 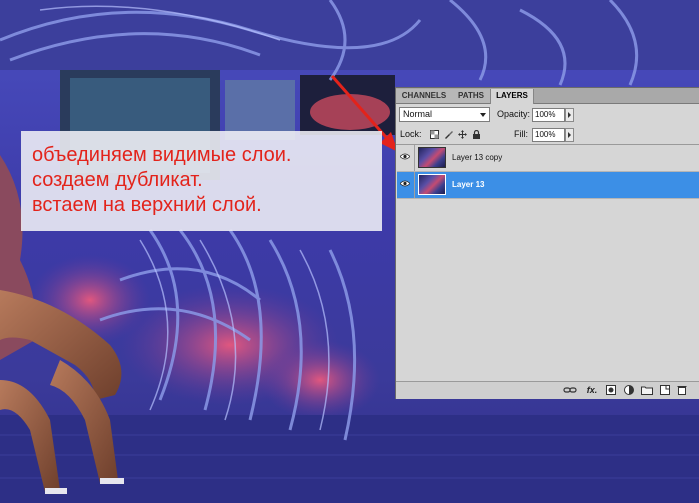 I want to click on lock-pixels-brush-icon, so click(x=448, y=134).